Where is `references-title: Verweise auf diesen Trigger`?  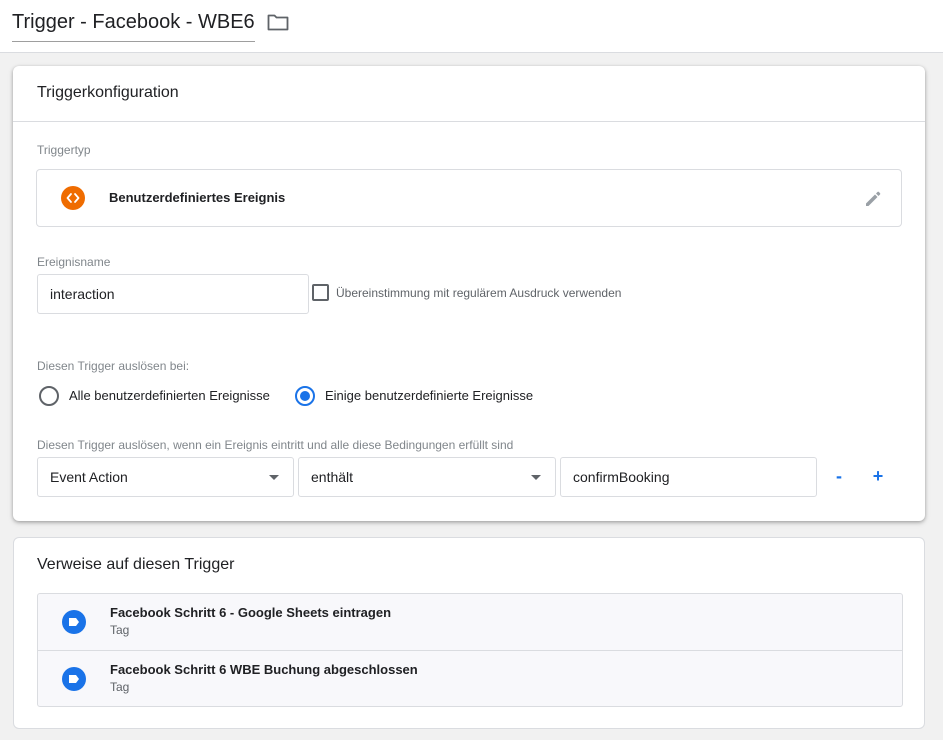
references-title: Verweise auf diesen Trigger is located at coordinates (136, 564).